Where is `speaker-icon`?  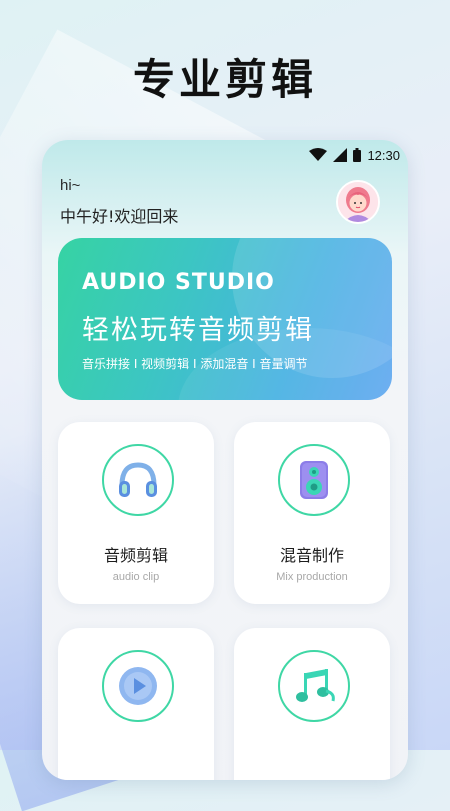 speaker-icon is located at coordinates (314, 480).